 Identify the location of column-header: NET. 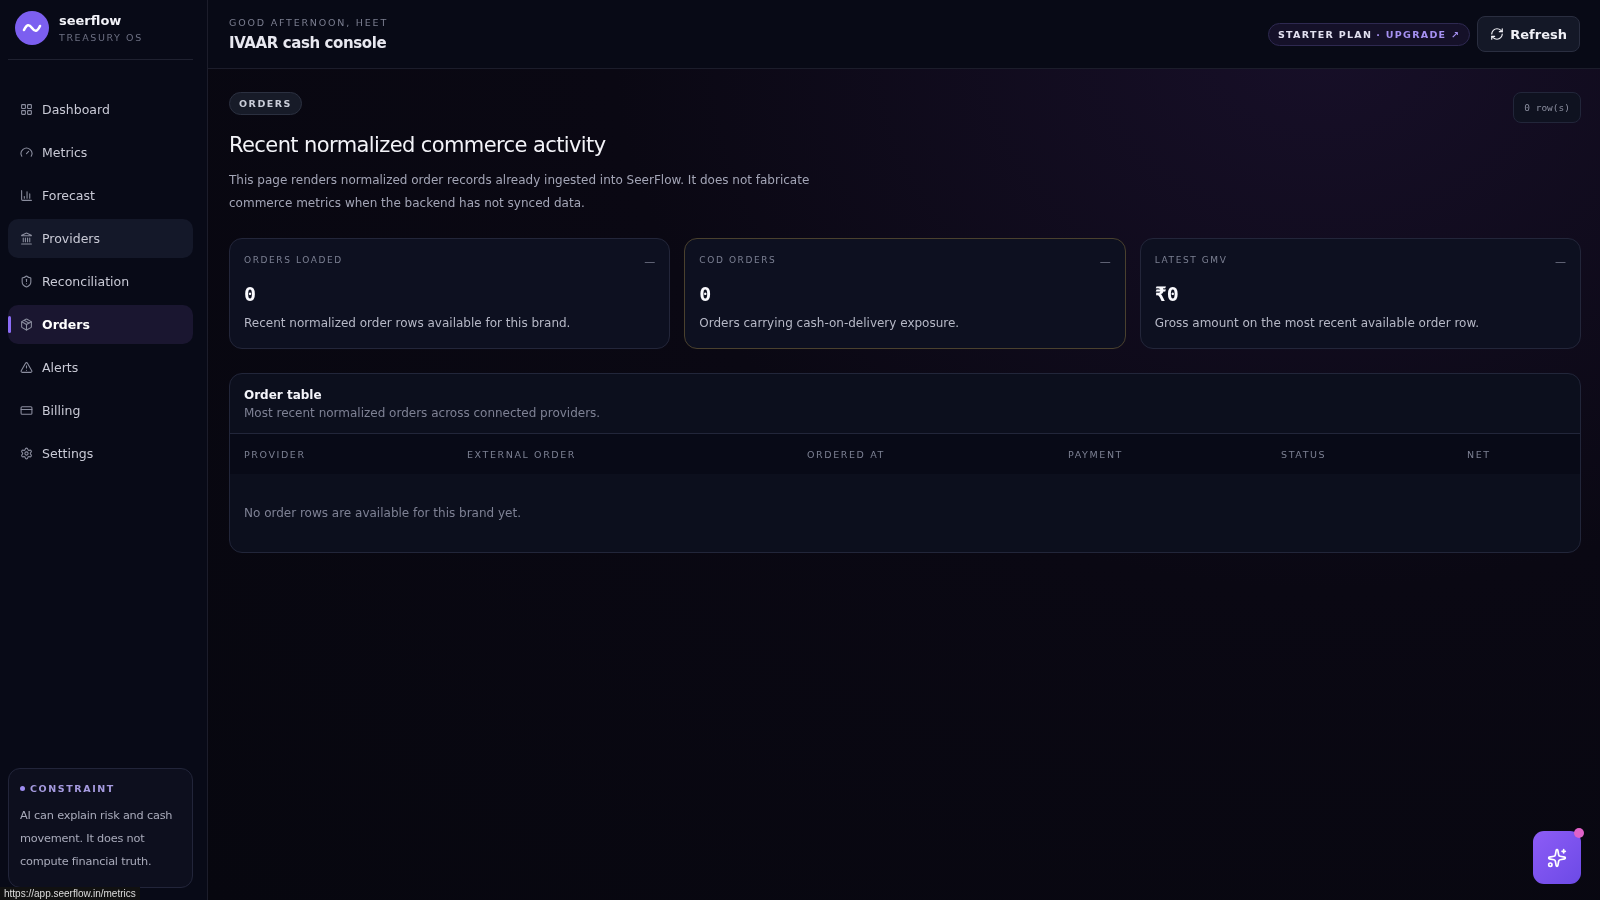
(1479, 454).